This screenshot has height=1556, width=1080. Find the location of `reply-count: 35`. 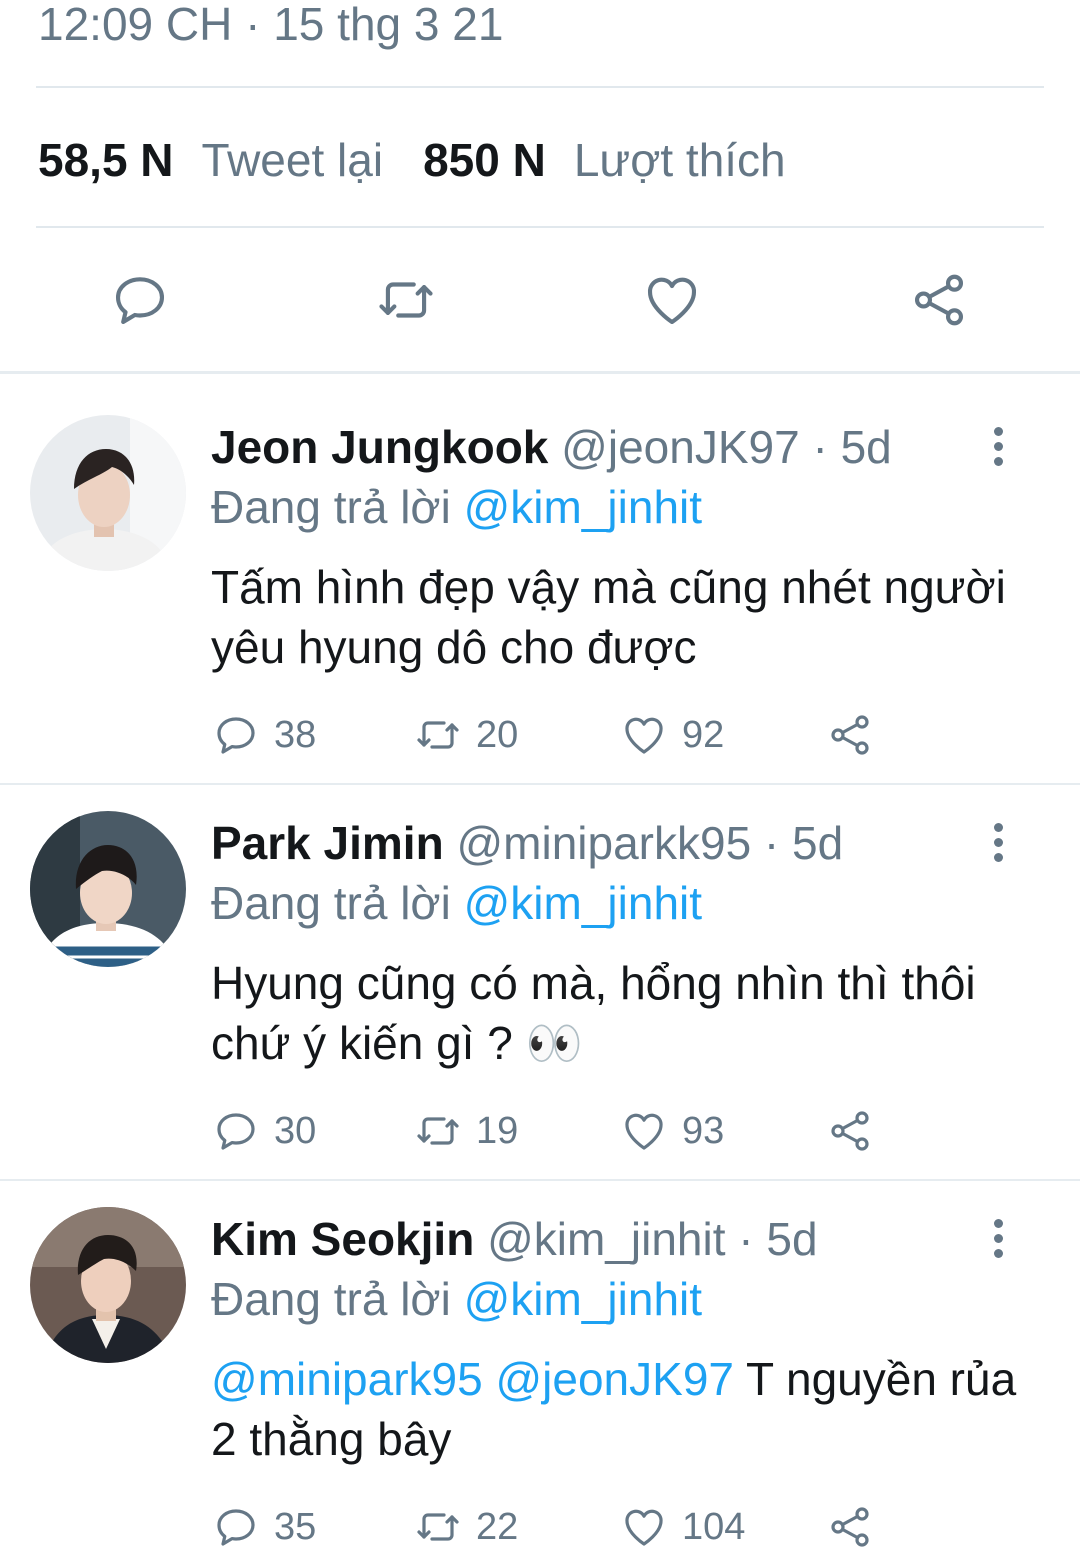

reply-count: 35 is located at coordinates (295, 1526).